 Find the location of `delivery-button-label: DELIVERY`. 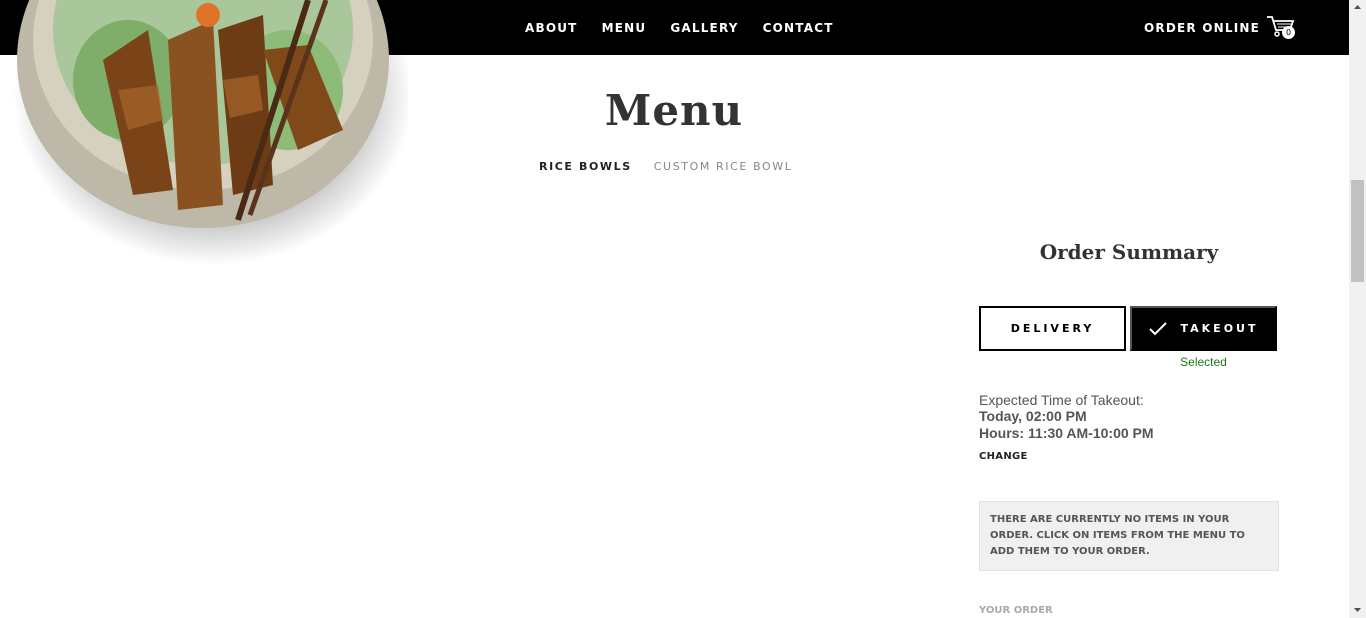

delivery-button-label: DELIVERY is located at coordinates (1052, 328).